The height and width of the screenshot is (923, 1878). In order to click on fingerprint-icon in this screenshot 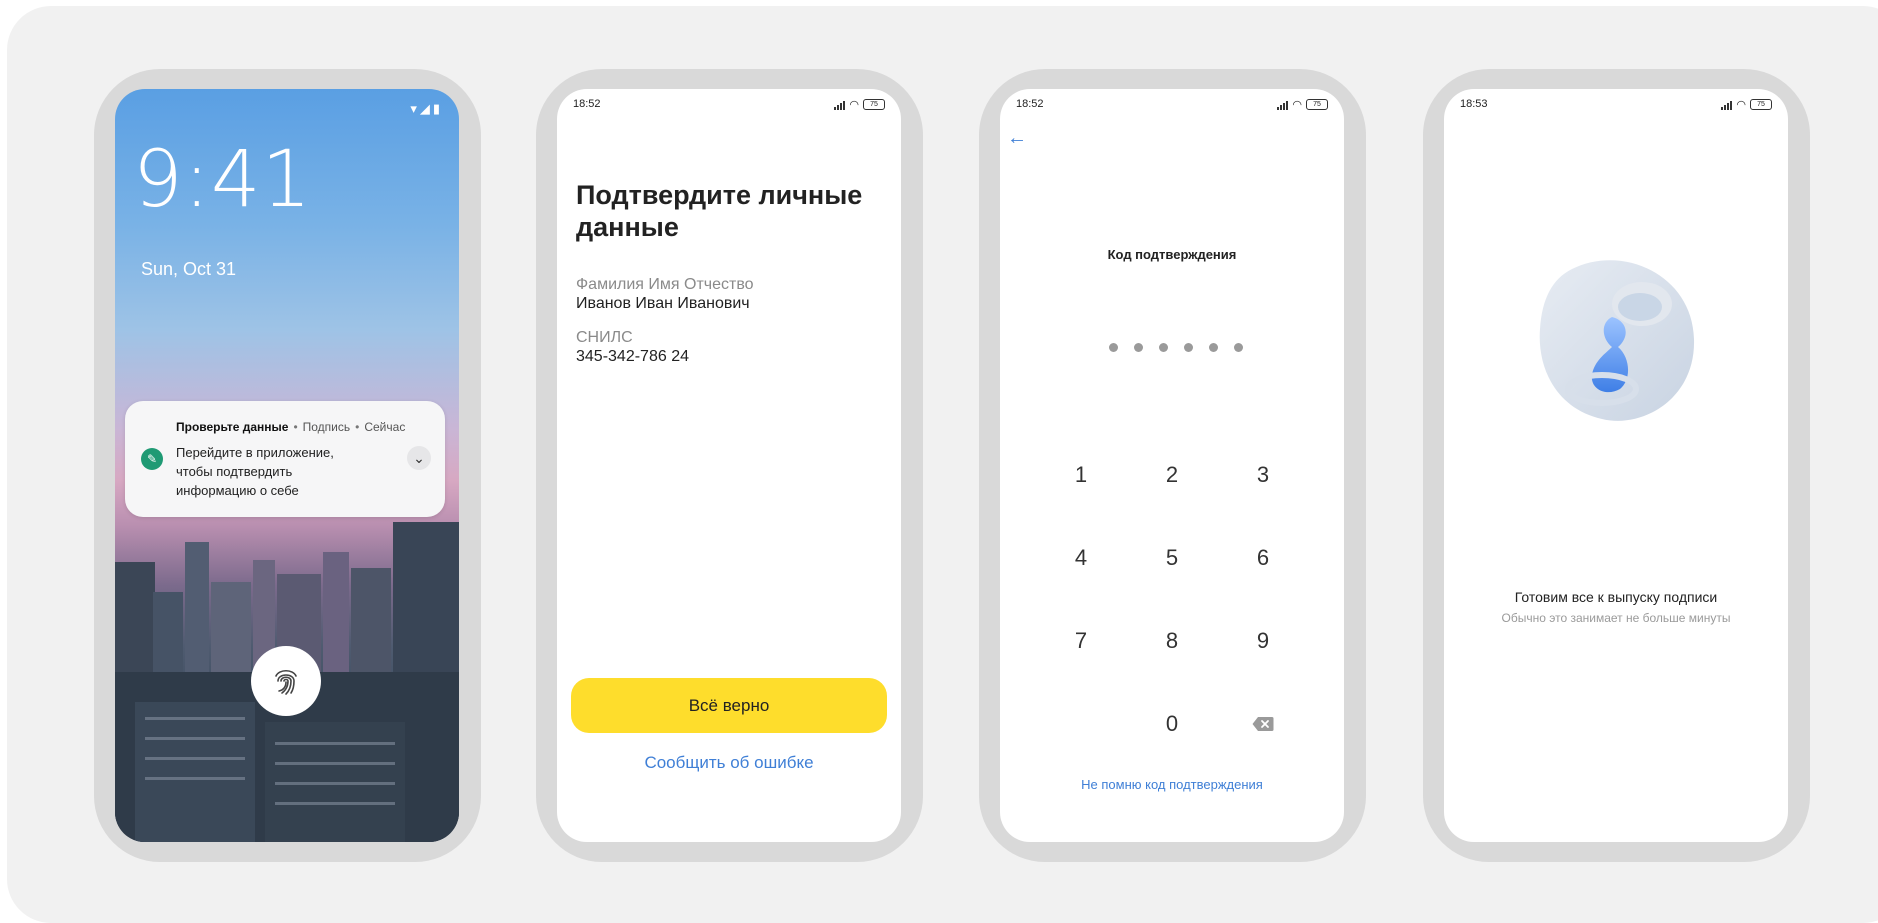, I will do `click(286, 682)`.